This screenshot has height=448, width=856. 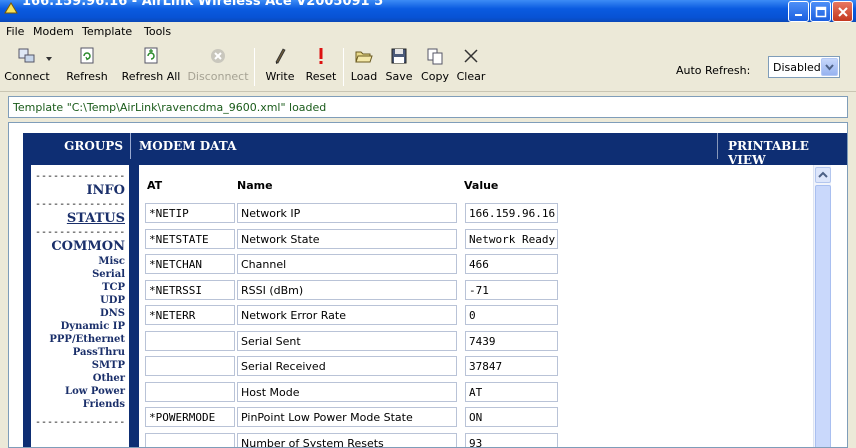 I want to click on close-icon, so click(x=843, y=12).